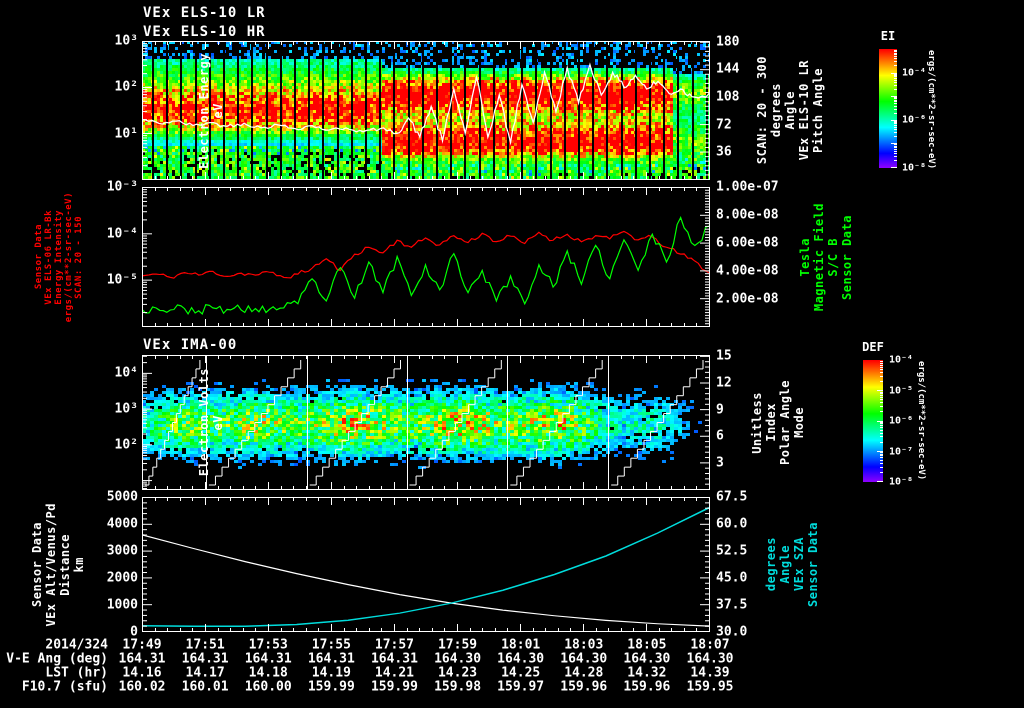 The width and height of the screenshot is (1024, 708). What do you see at coordinates (720, 436) in the screenshot?
I see `tick-label: 6` at bounding box center [720, 436].